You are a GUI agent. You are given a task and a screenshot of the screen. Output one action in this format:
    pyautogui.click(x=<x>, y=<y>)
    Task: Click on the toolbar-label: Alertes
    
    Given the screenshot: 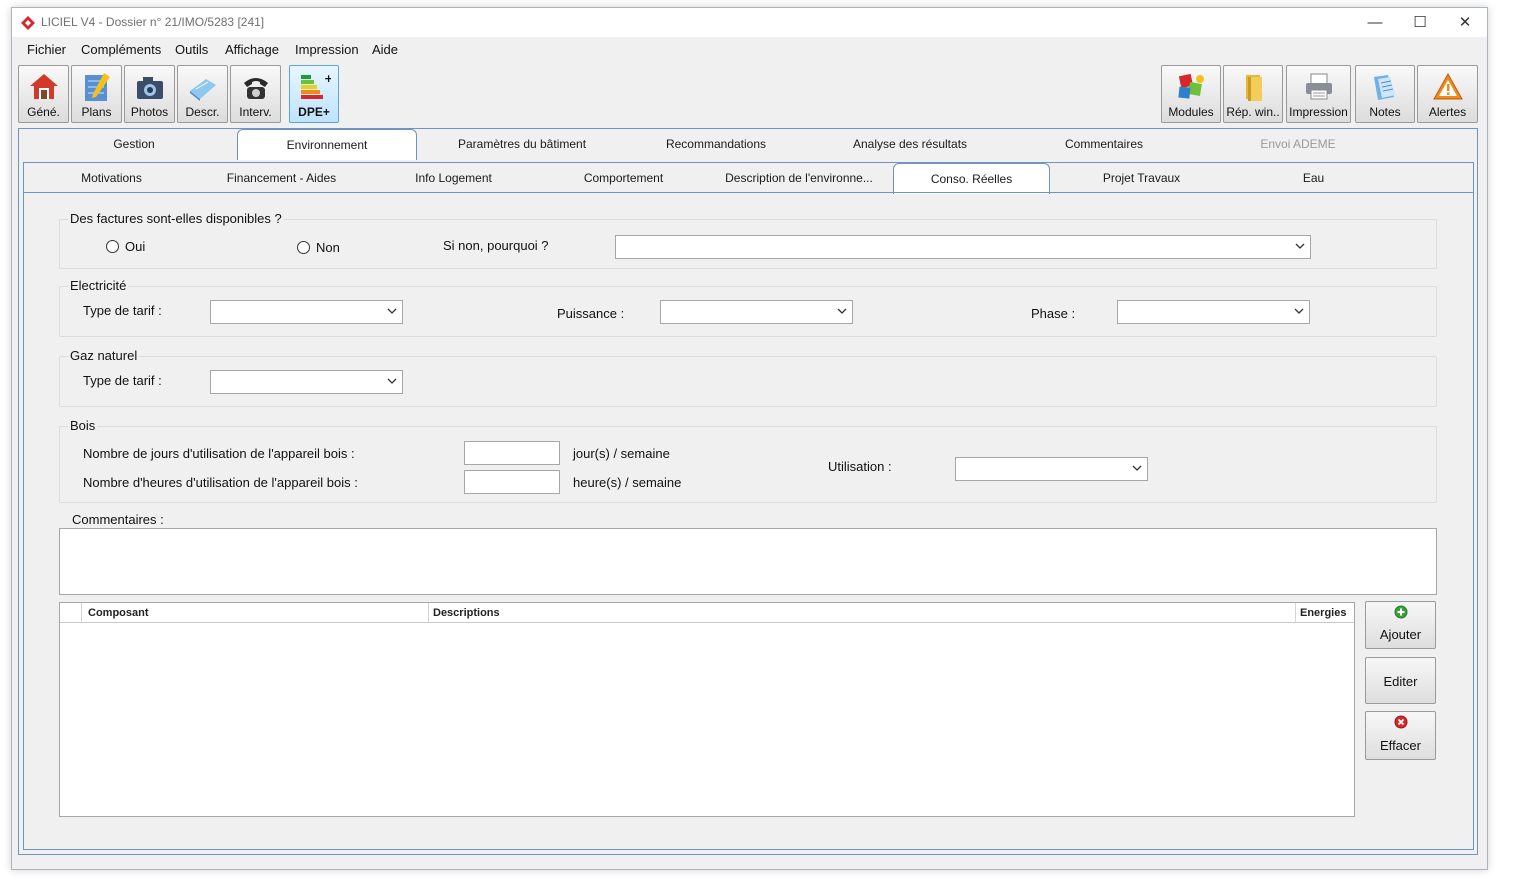 What is the action you would take?
    pyautogui.click(x=1447, y=112)
    